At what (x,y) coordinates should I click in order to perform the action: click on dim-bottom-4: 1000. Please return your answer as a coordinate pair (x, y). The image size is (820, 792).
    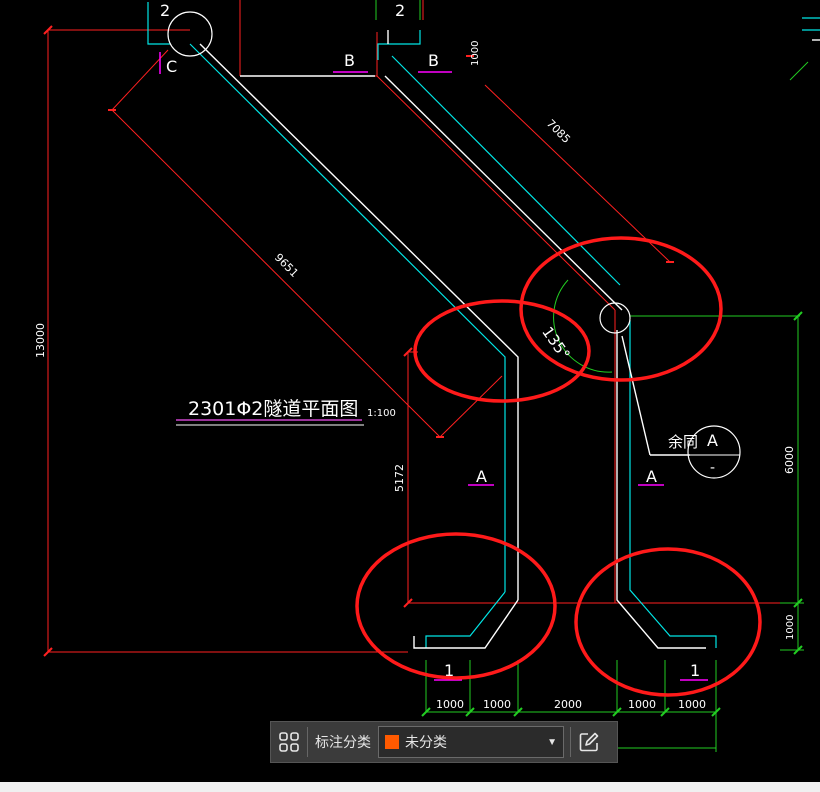
    Looking at the image, I should click on (642, 704).